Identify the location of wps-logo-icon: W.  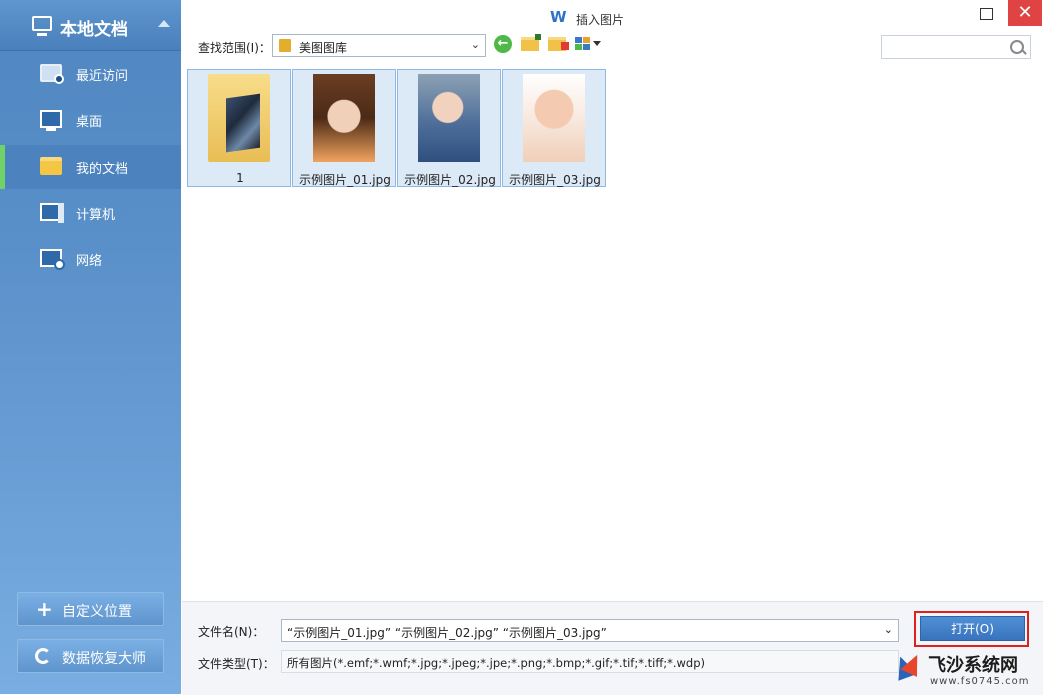
(558, 17).